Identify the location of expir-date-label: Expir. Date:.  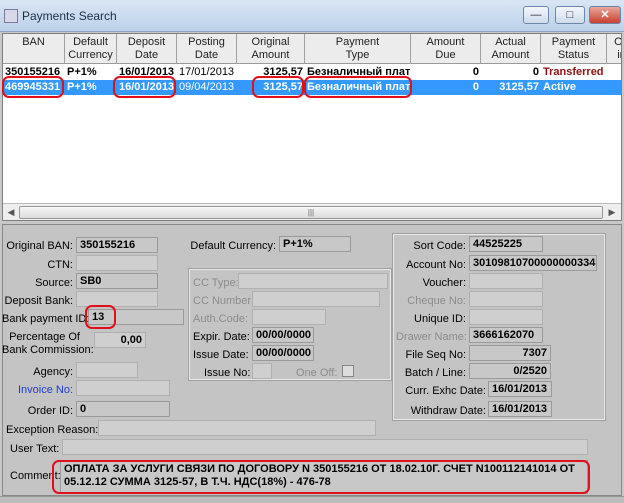
(221, 337).